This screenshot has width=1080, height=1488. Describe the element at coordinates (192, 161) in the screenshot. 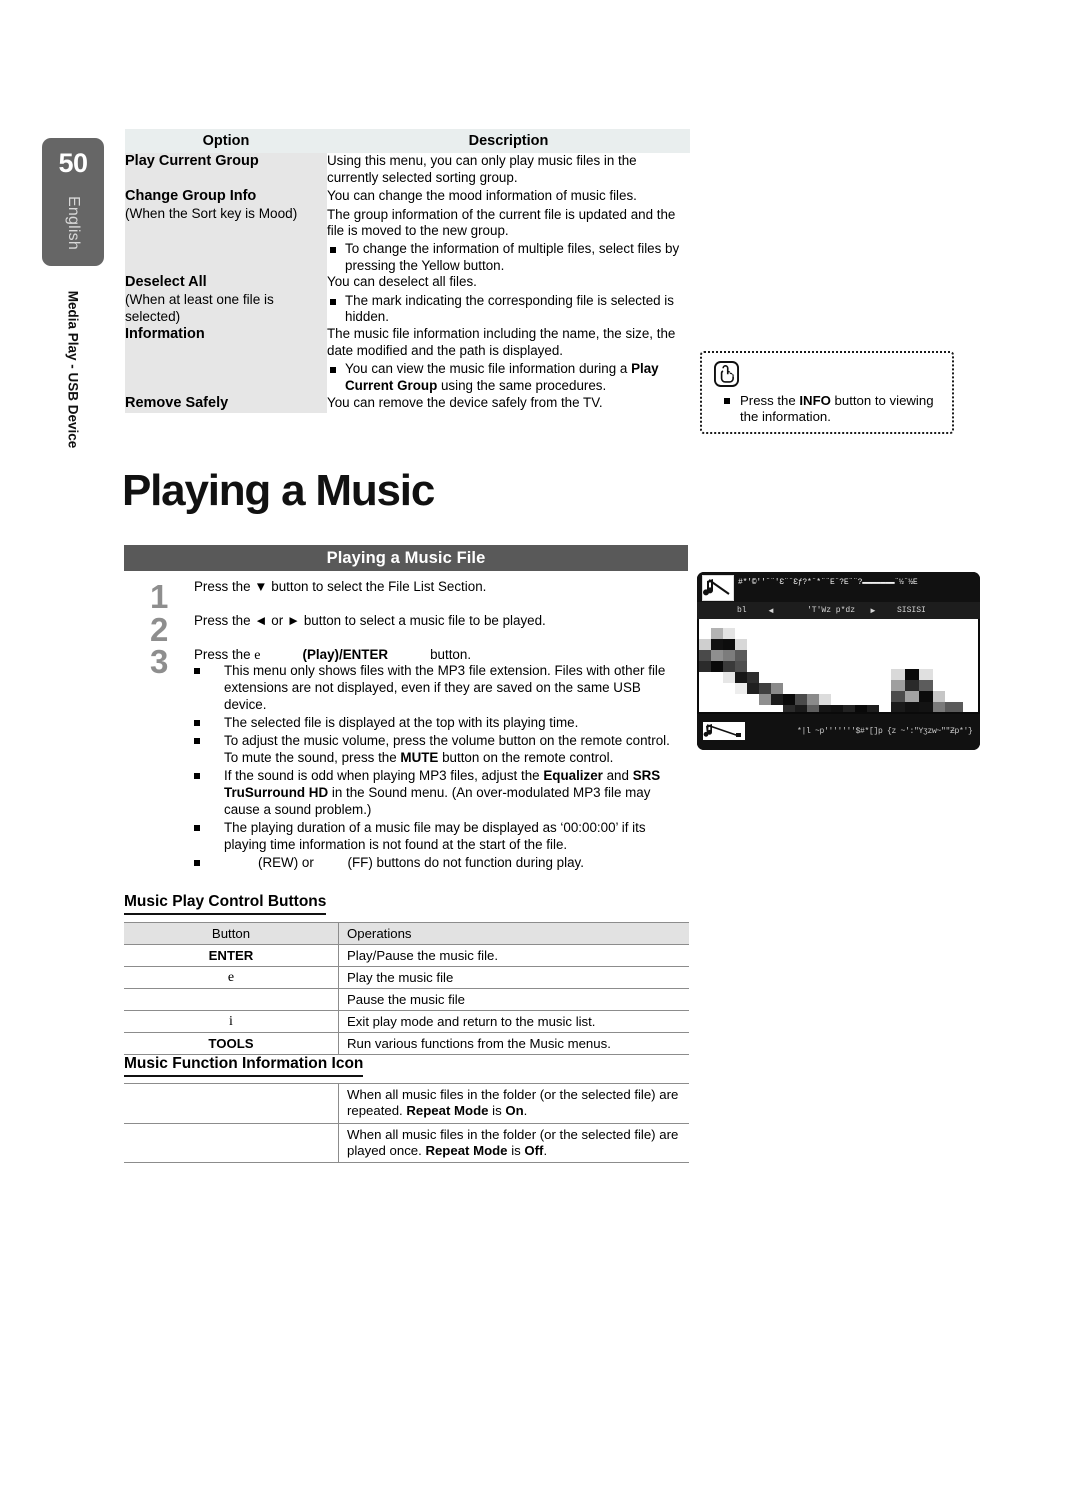

I see `option-title: Play Current Group` at that location.